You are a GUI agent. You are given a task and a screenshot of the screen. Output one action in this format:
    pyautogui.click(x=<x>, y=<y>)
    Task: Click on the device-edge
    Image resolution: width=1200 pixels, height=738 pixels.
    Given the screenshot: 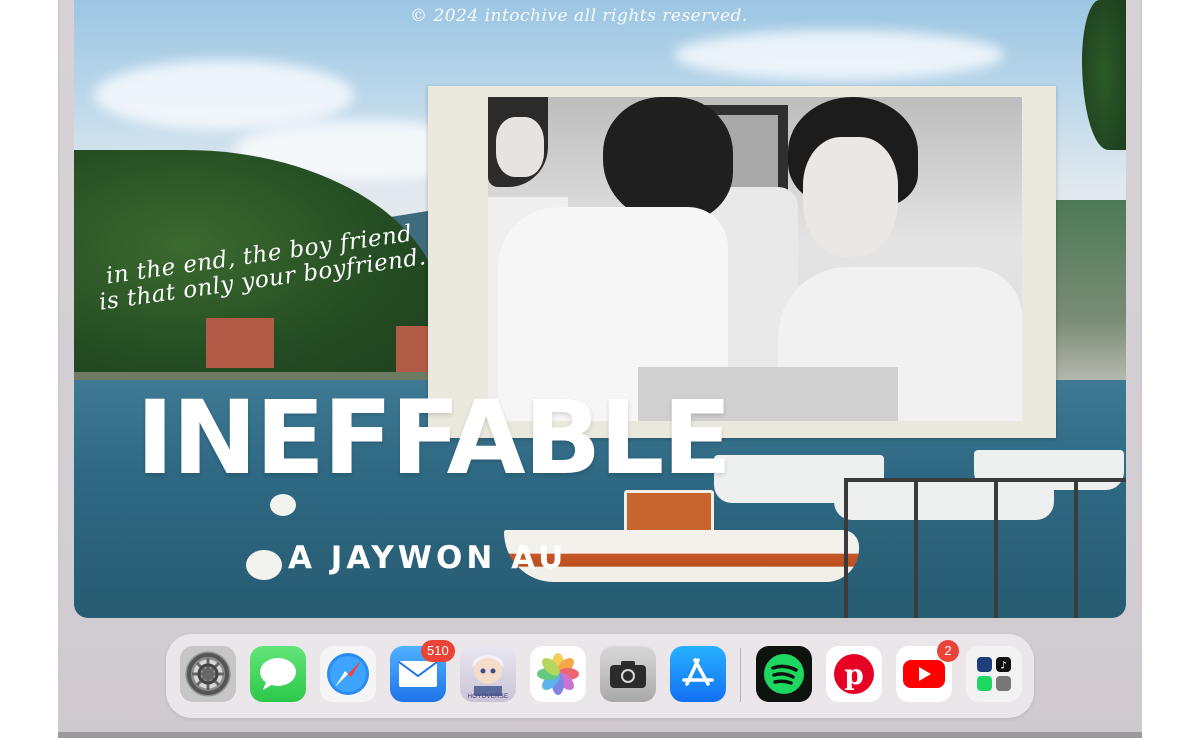 What is the action you would take?
    pyautogui.click(x=600, y=735)
    